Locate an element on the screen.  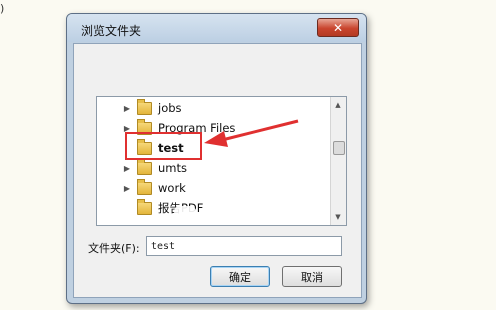
folder-input is located at coordinates (244, 246).